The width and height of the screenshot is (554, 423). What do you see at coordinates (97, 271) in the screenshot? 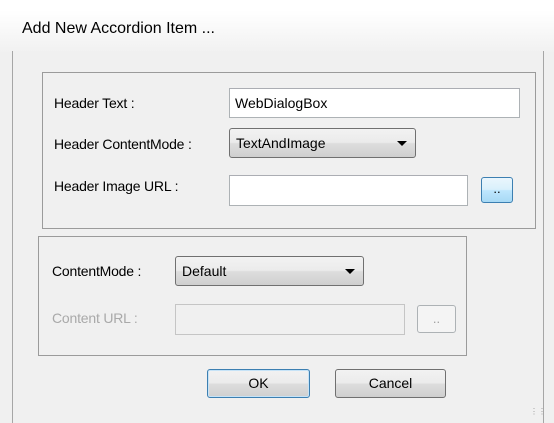
I see `content-mode-label: ContentMode :` at bounding box center [97, 271].